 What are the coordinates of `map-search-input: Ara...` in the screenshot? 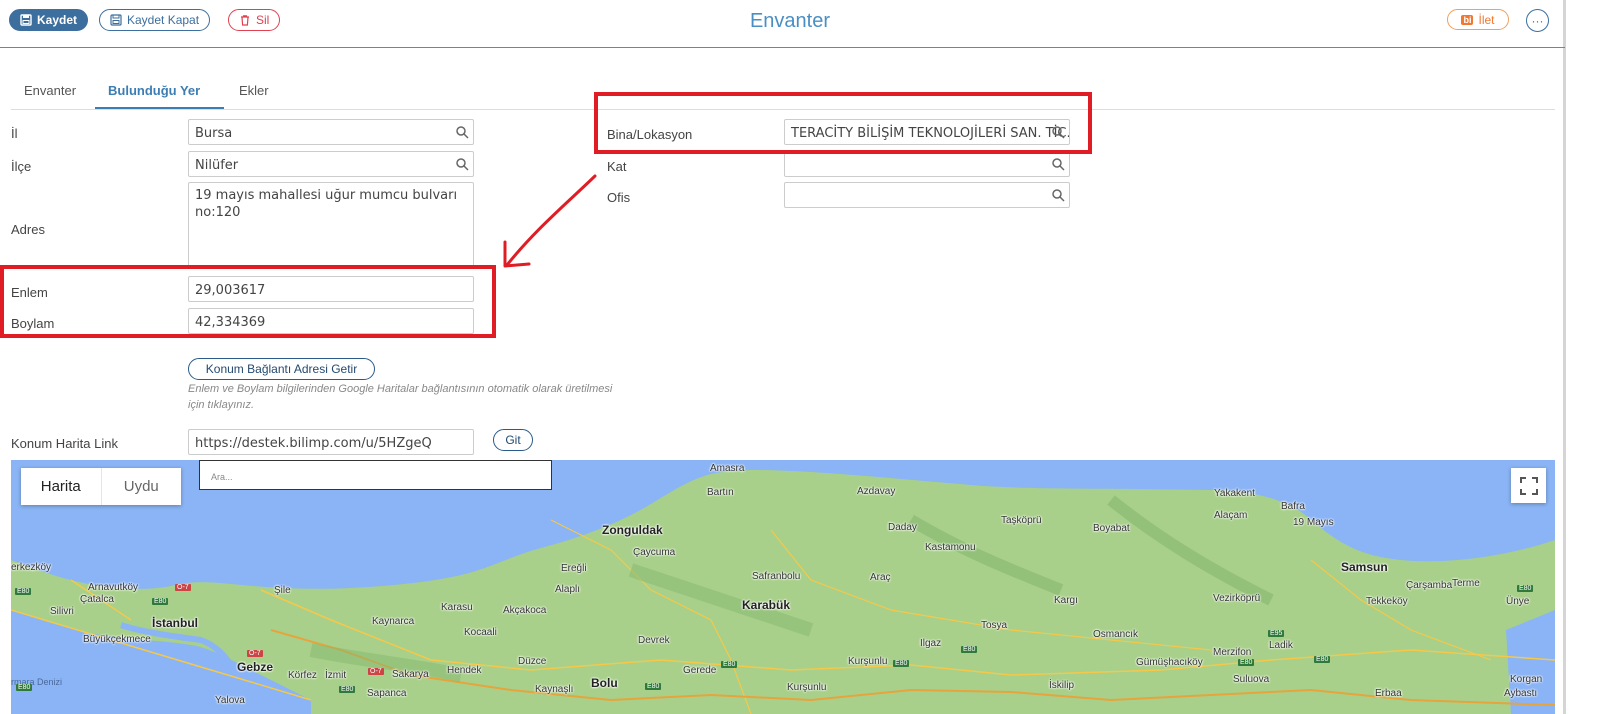 It's located at (375, 475).